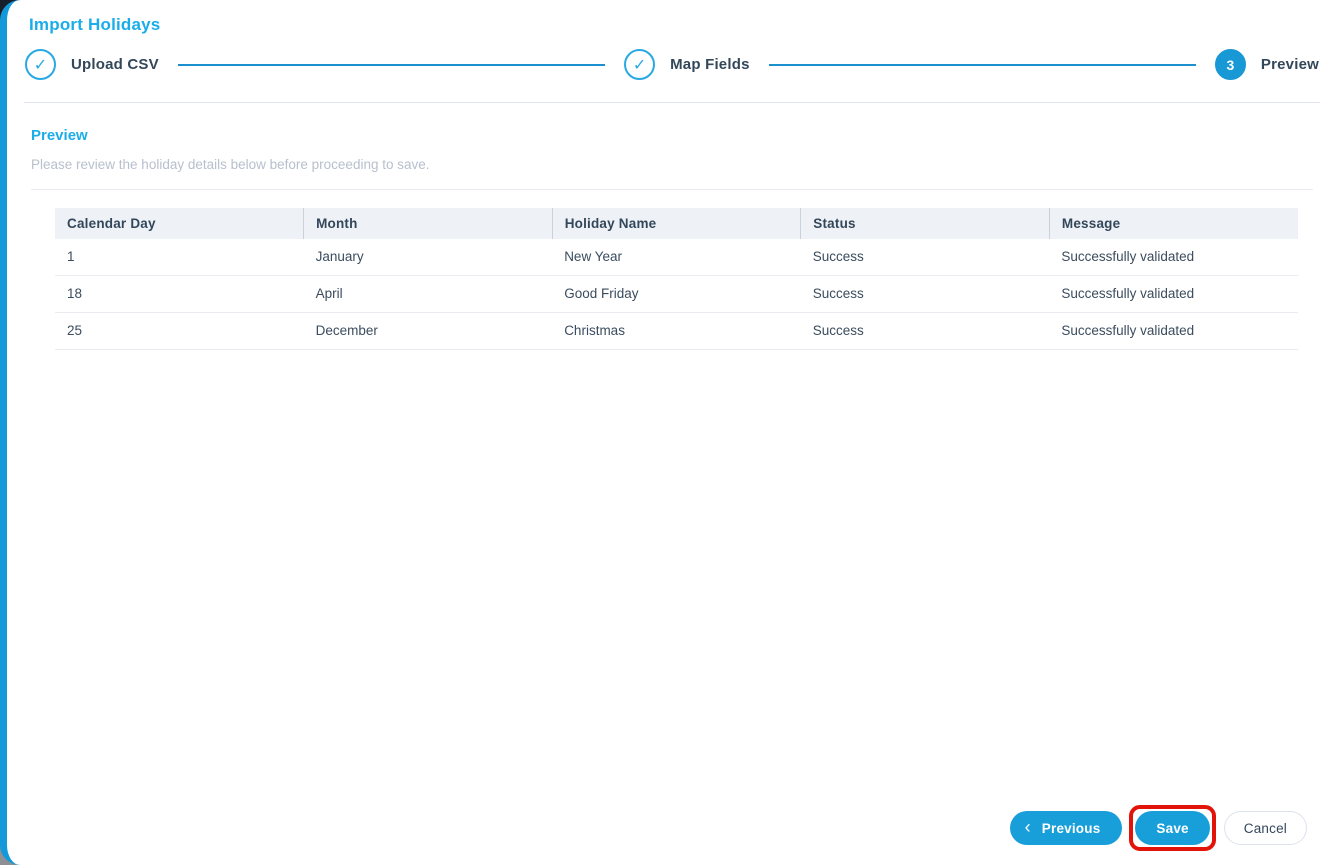  Describe the element at coordinates (179, 257) in the screenshot. I see `cell-calendar-day: 1` at that location.